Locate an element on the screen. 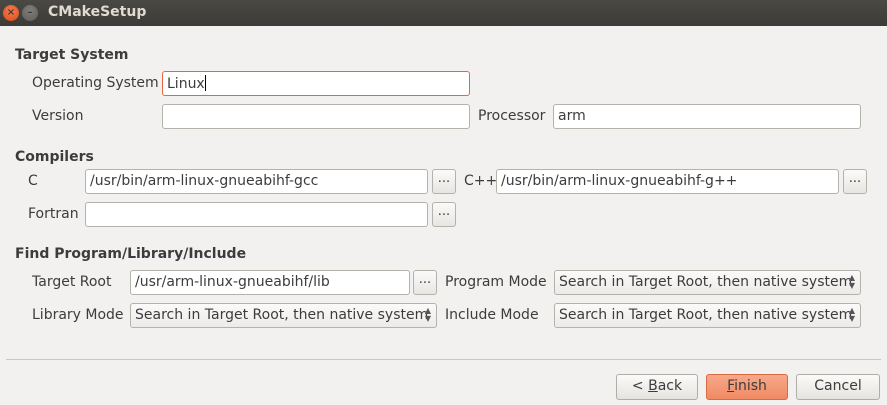 The width and height of the screenshot is (887, 405). find-heading: Find Program/Library/Include is located at coordinates (131, 254).